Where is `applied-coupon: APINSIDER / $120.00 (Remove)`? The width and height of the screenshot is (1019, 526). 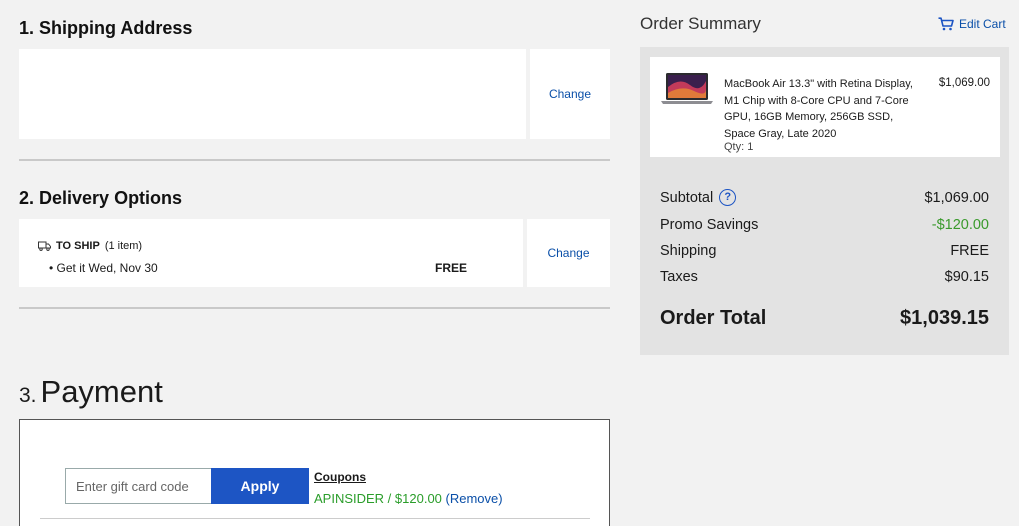
applied-coupon: APINSIDER / $120.00 (Remove) is located at coordinates (408, 498).